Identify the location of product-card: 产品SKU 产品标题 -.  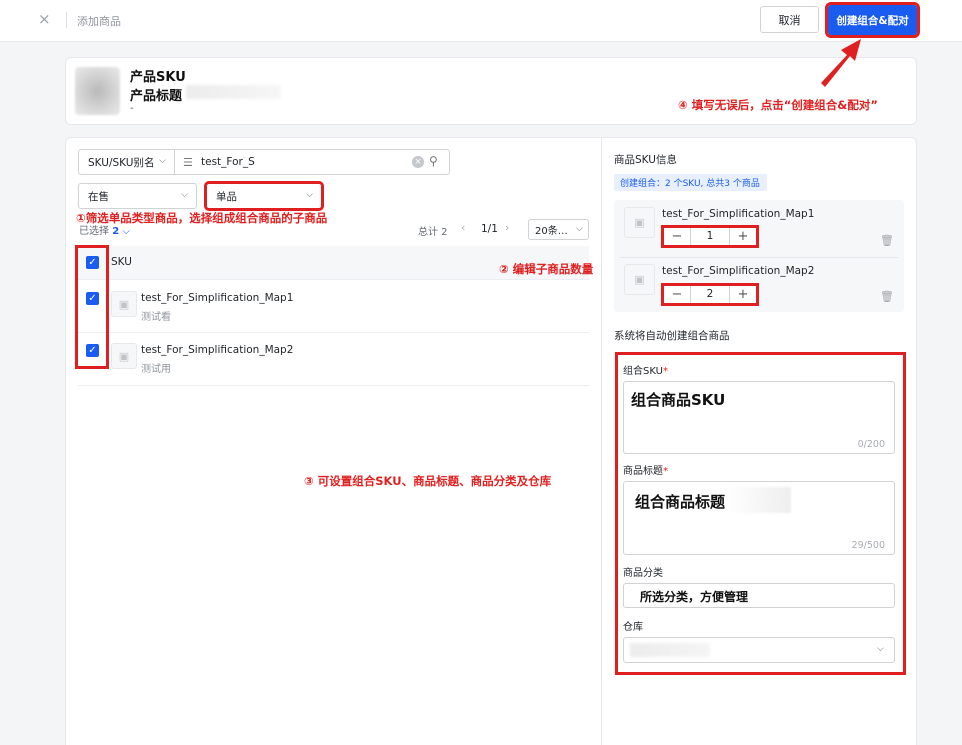
(491, 91).